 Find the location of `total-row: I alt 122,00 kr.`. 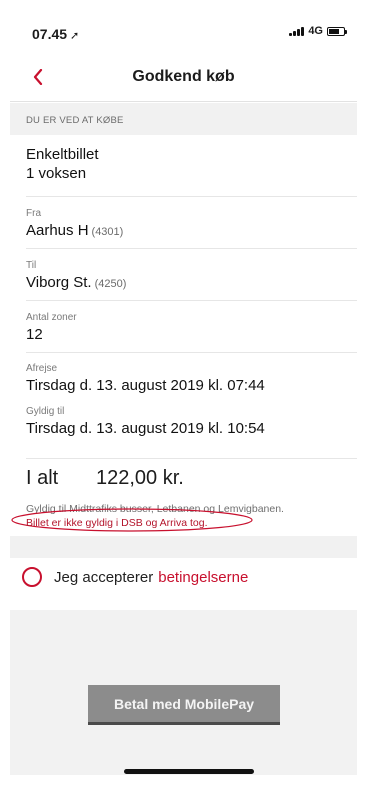

total-row: I alt 122,00 kr. is located at coordinates (105, 478).